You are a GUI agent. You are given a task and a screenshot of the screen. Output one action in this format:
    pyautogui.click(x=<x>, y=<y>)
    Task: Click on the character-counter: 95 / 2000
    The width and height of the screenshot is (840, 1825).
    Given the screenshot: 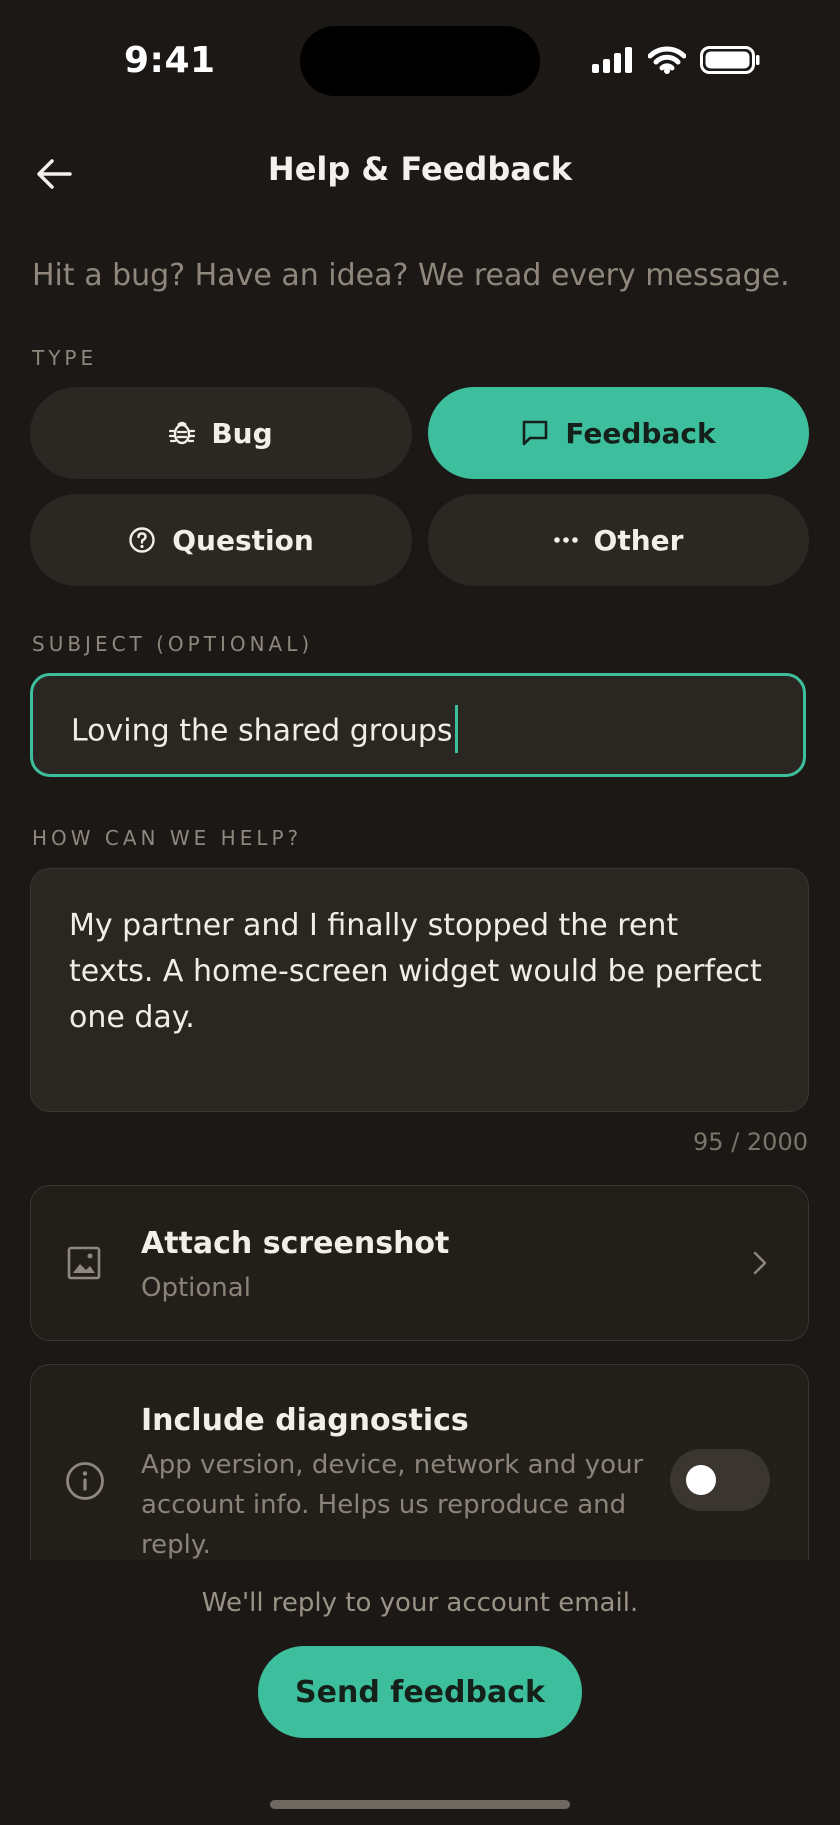 What is the action you would take?
    pyautogui.click(x=750, y=1142)
    